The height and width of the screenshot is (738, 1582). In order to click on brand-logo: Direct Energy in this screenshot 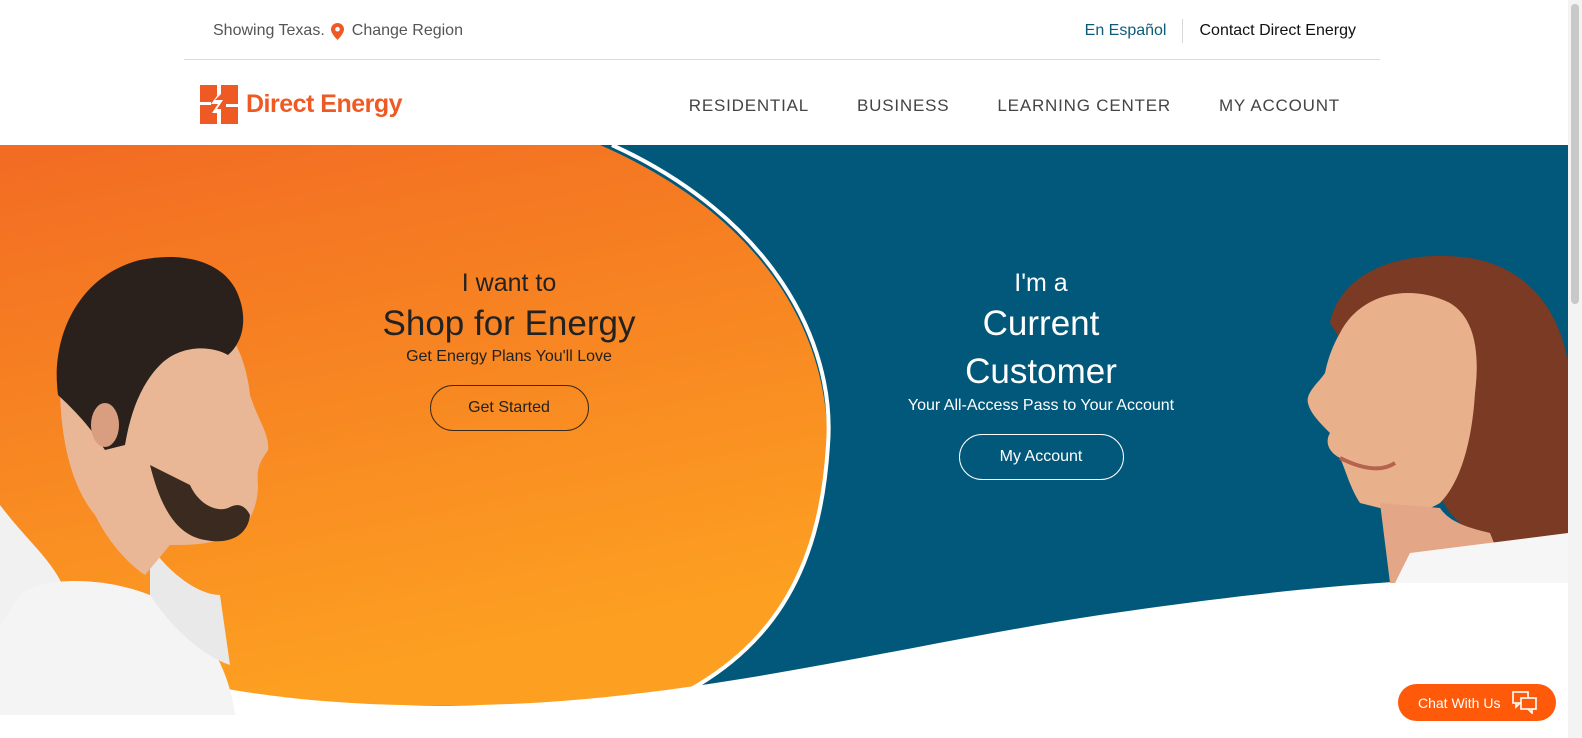, I will do `click(301, 104)`.